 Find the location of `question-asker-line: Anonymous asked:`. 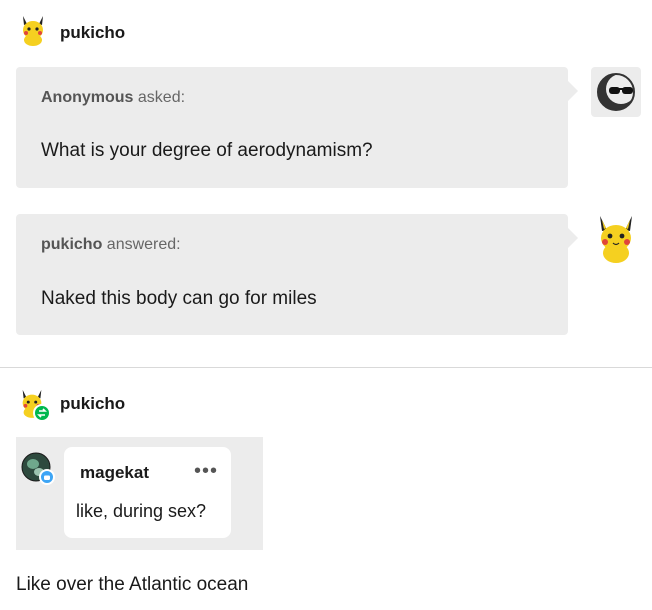

question-asker-line: Anonymous asked: is located at coordinates (113, 98).